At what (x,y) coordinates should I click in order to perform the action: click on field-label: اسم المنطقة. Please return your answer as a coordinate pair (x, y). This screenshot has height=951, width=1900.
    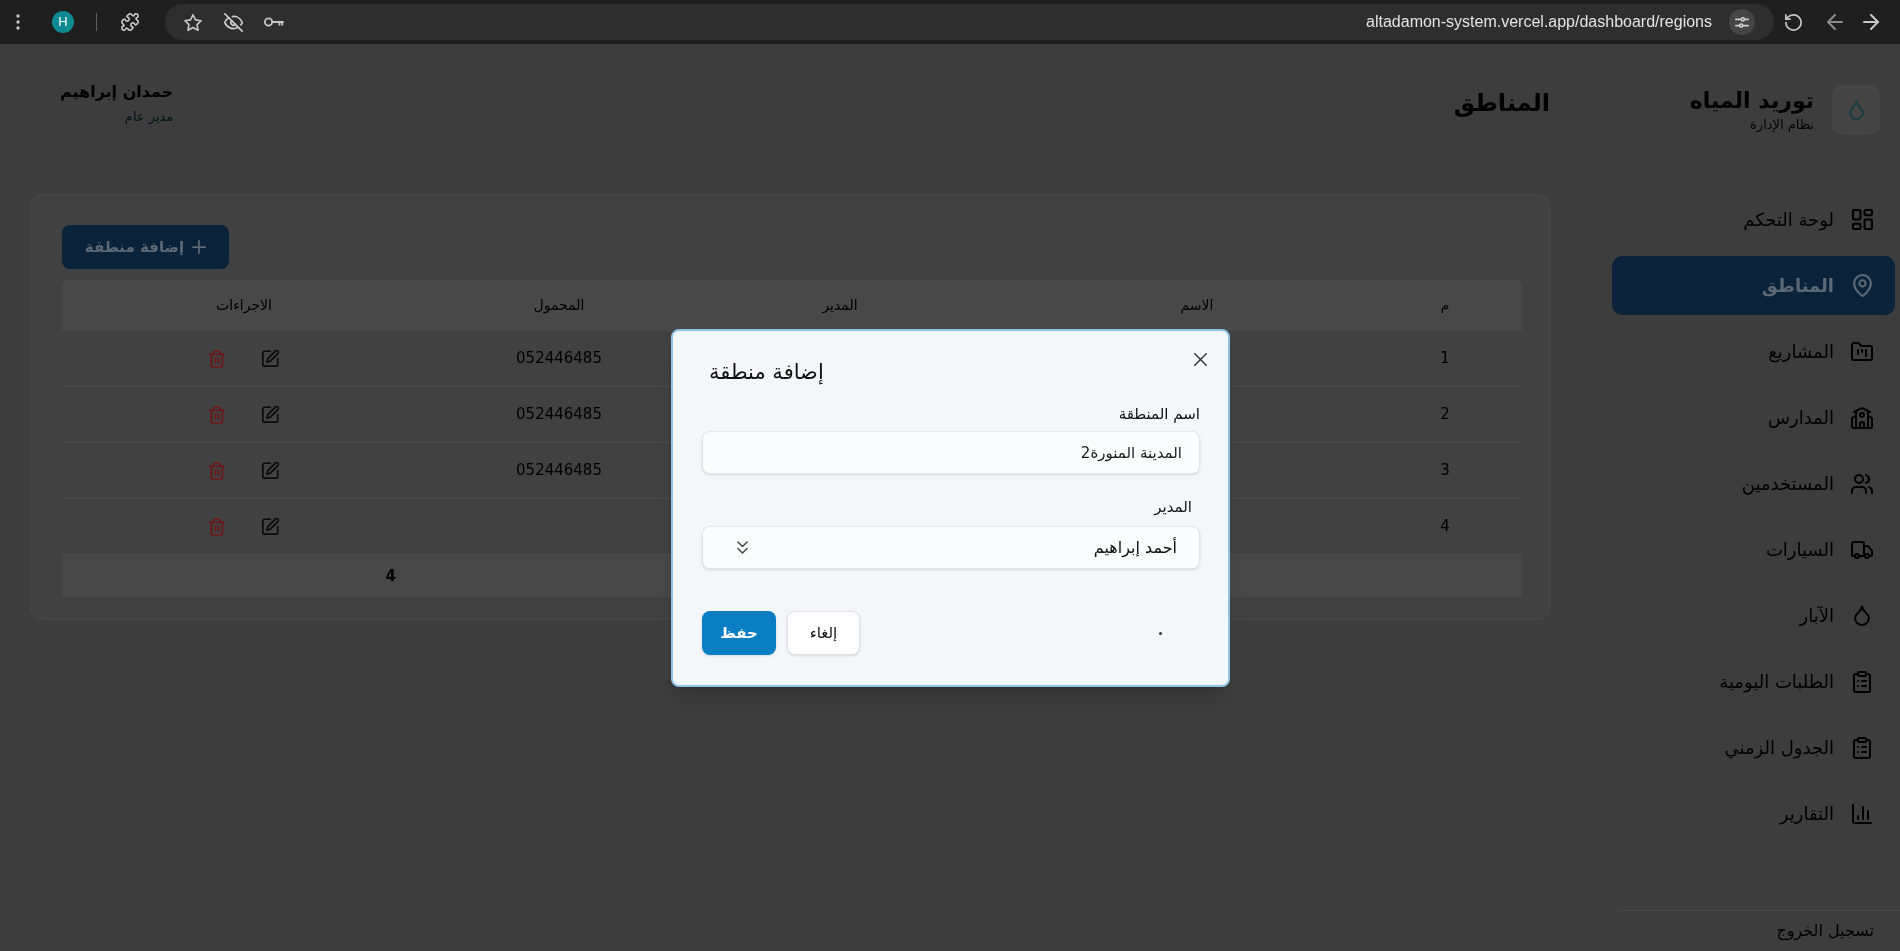
    Looking at the image, I should click on (1159, 414).